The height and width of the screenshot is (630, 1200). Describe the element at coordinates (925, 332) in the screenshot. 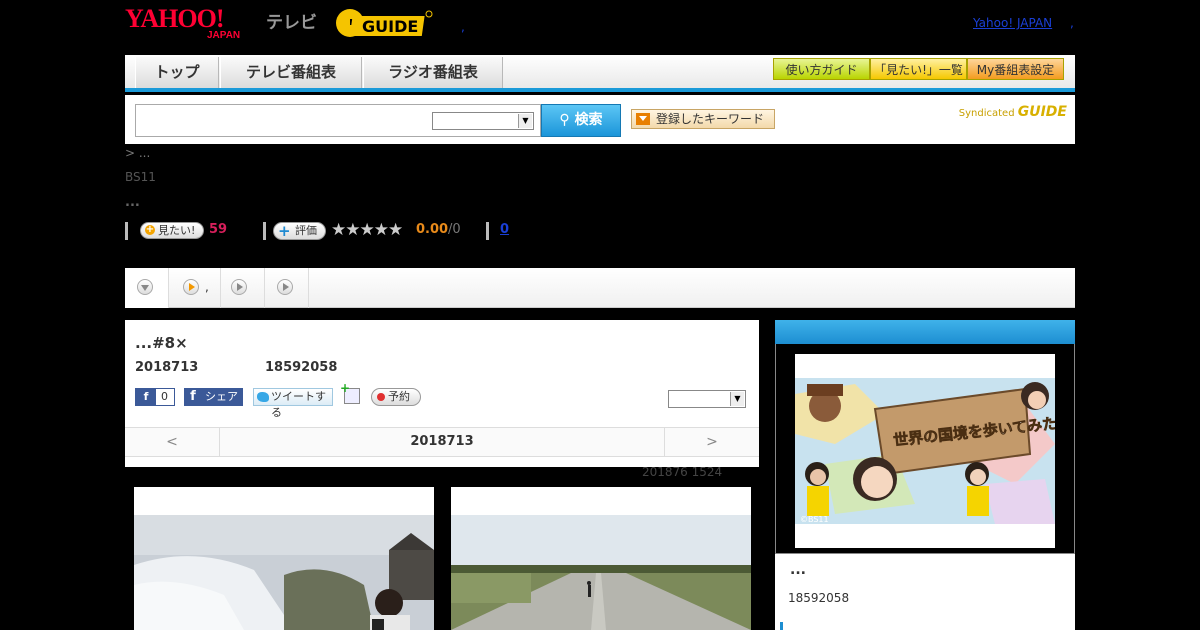

I see `sidebar-header` at that location.